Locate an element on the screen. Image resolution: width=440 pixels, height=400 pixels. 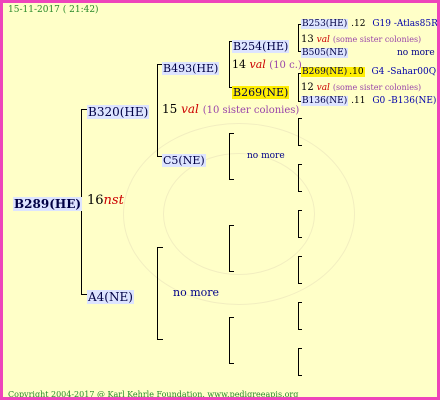
gen0-name: B289(HE) is located at coordinates (48, 204).